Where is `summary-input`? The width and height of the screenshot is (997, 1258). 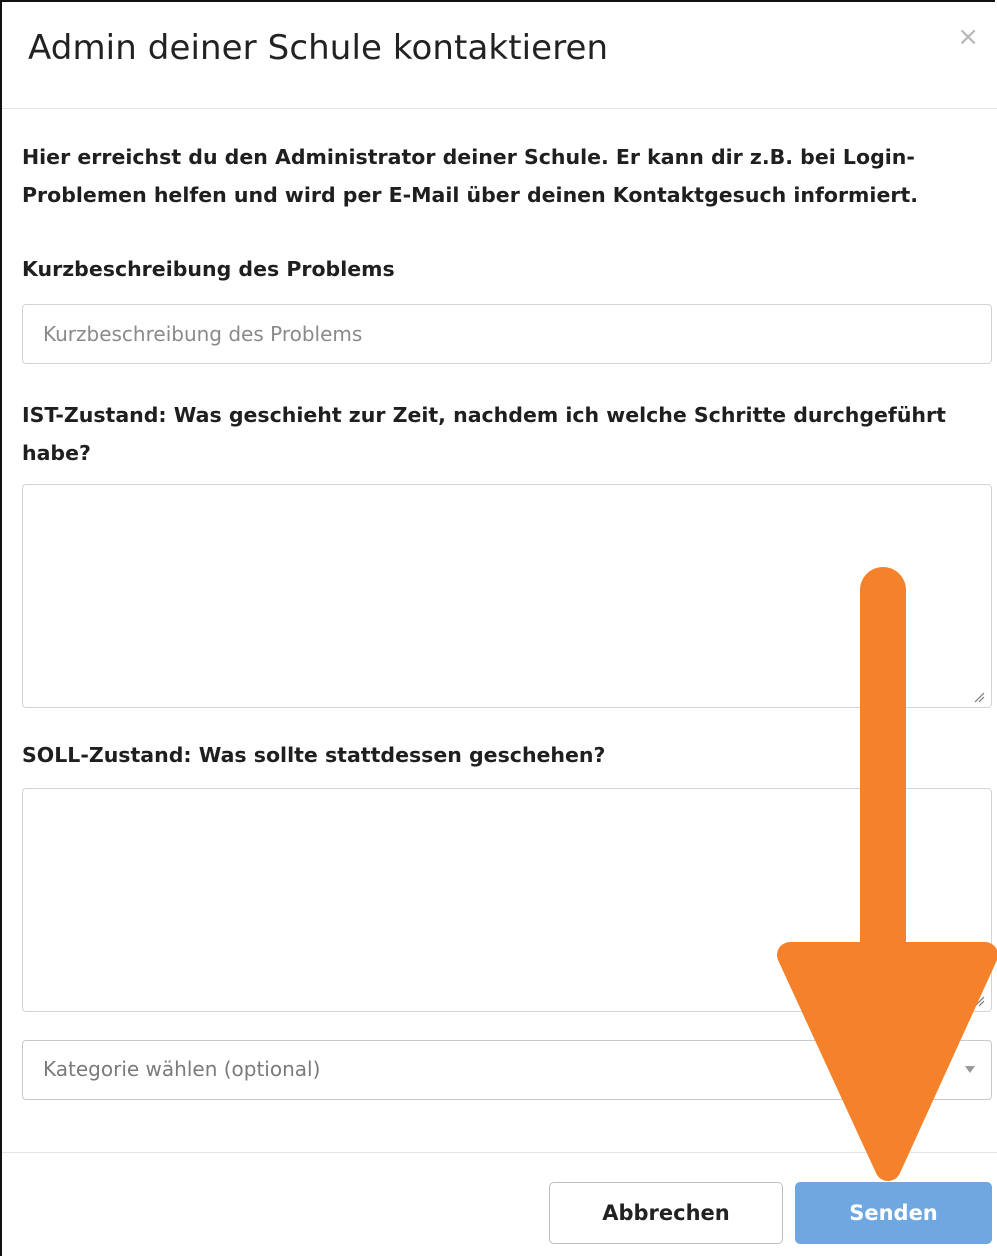
summary-input is located at coordinates (507, 334).